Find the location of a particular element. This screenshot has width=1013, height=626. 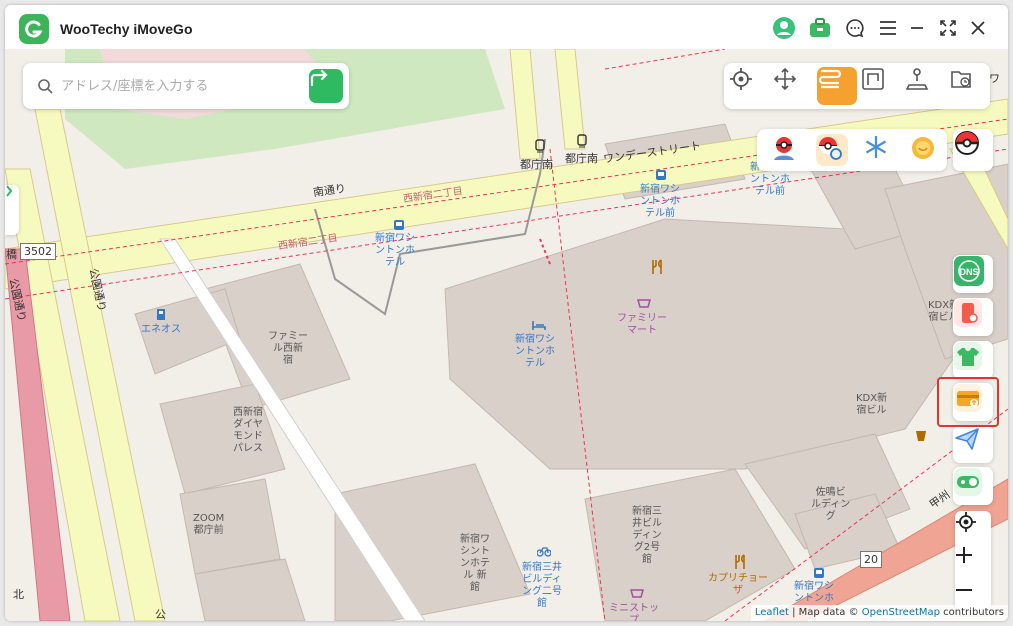

attribution-separator: | Map data © is located at coordinates (825, 612).